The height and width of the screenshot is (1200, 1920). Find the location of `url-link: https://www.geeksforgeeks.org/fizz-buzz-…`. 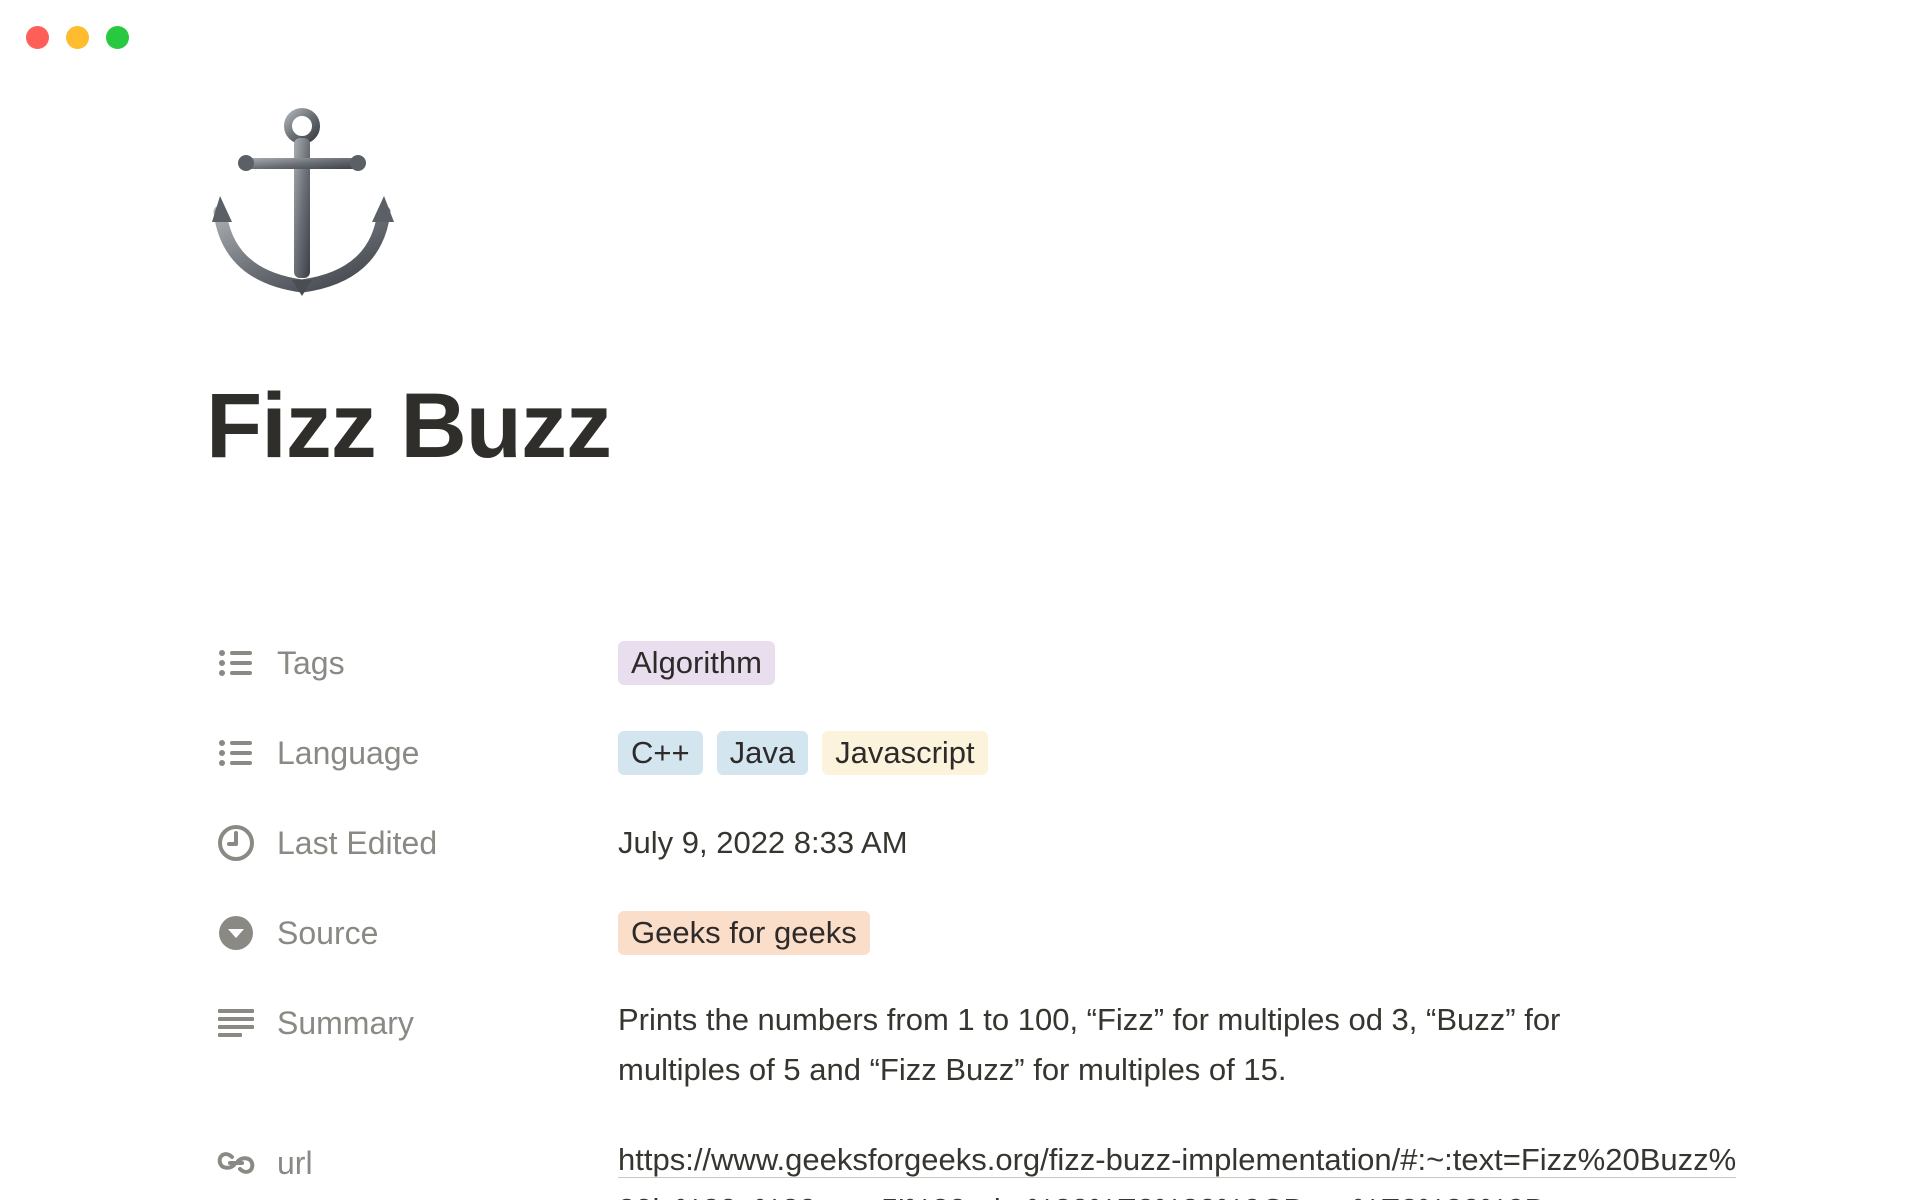

url-link: https://www.geeksforgeeks.org/fizz-buzz-… is located at coordinates (1178, 1167).